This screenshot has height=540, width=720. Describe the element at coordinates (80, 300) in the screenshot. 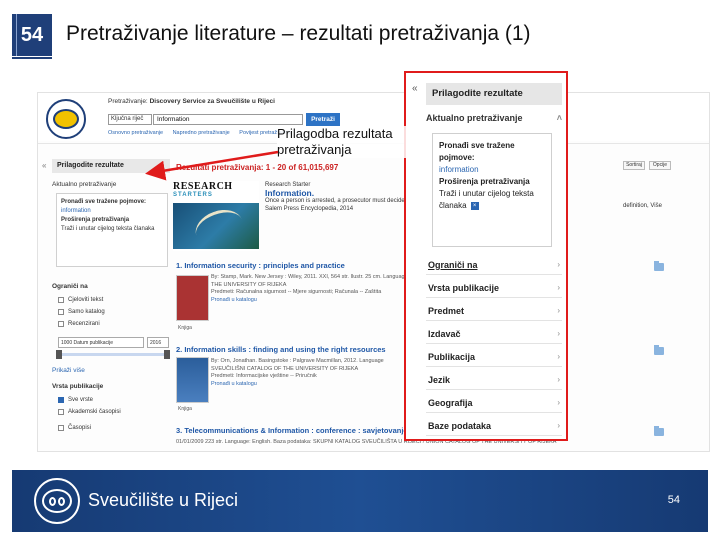

I see `left-check-fulltext: Cjeloviti tekst` at that location.